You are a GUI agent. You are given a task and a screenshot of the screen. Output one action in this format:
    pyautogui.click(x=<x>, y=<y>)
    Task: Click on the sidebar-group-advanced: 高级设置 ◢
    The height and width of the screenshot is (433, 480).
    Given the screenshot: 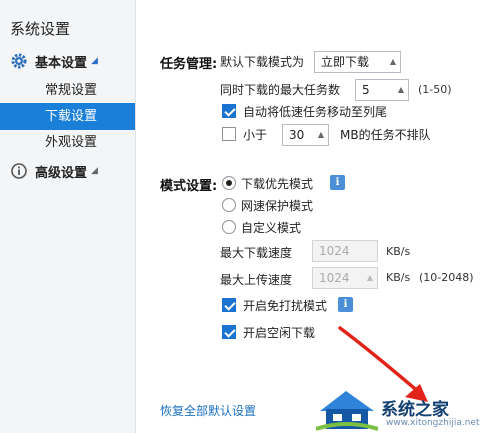 What is the action you would take?
    pyautogui.click(x=54, y=171)
    